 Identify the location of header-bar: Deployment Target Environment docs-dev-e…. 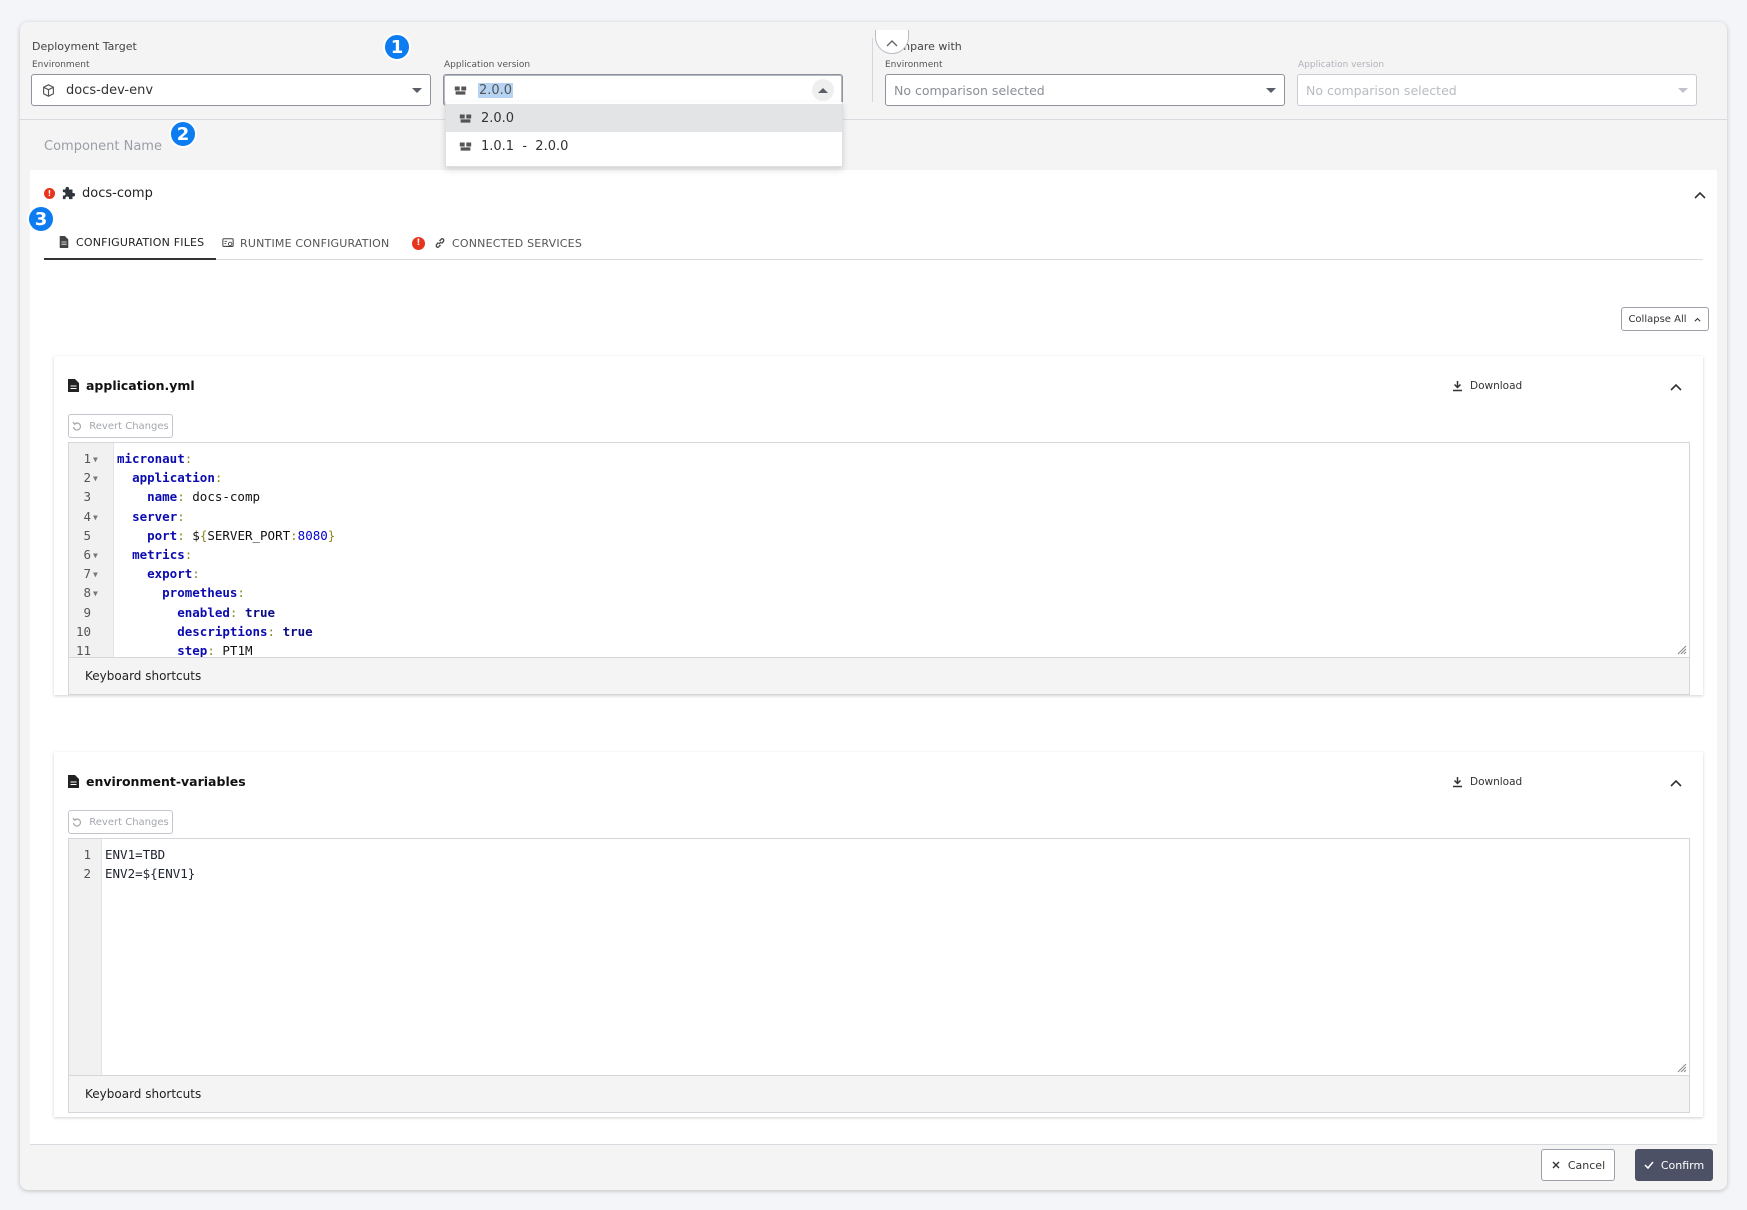
(873, 71).